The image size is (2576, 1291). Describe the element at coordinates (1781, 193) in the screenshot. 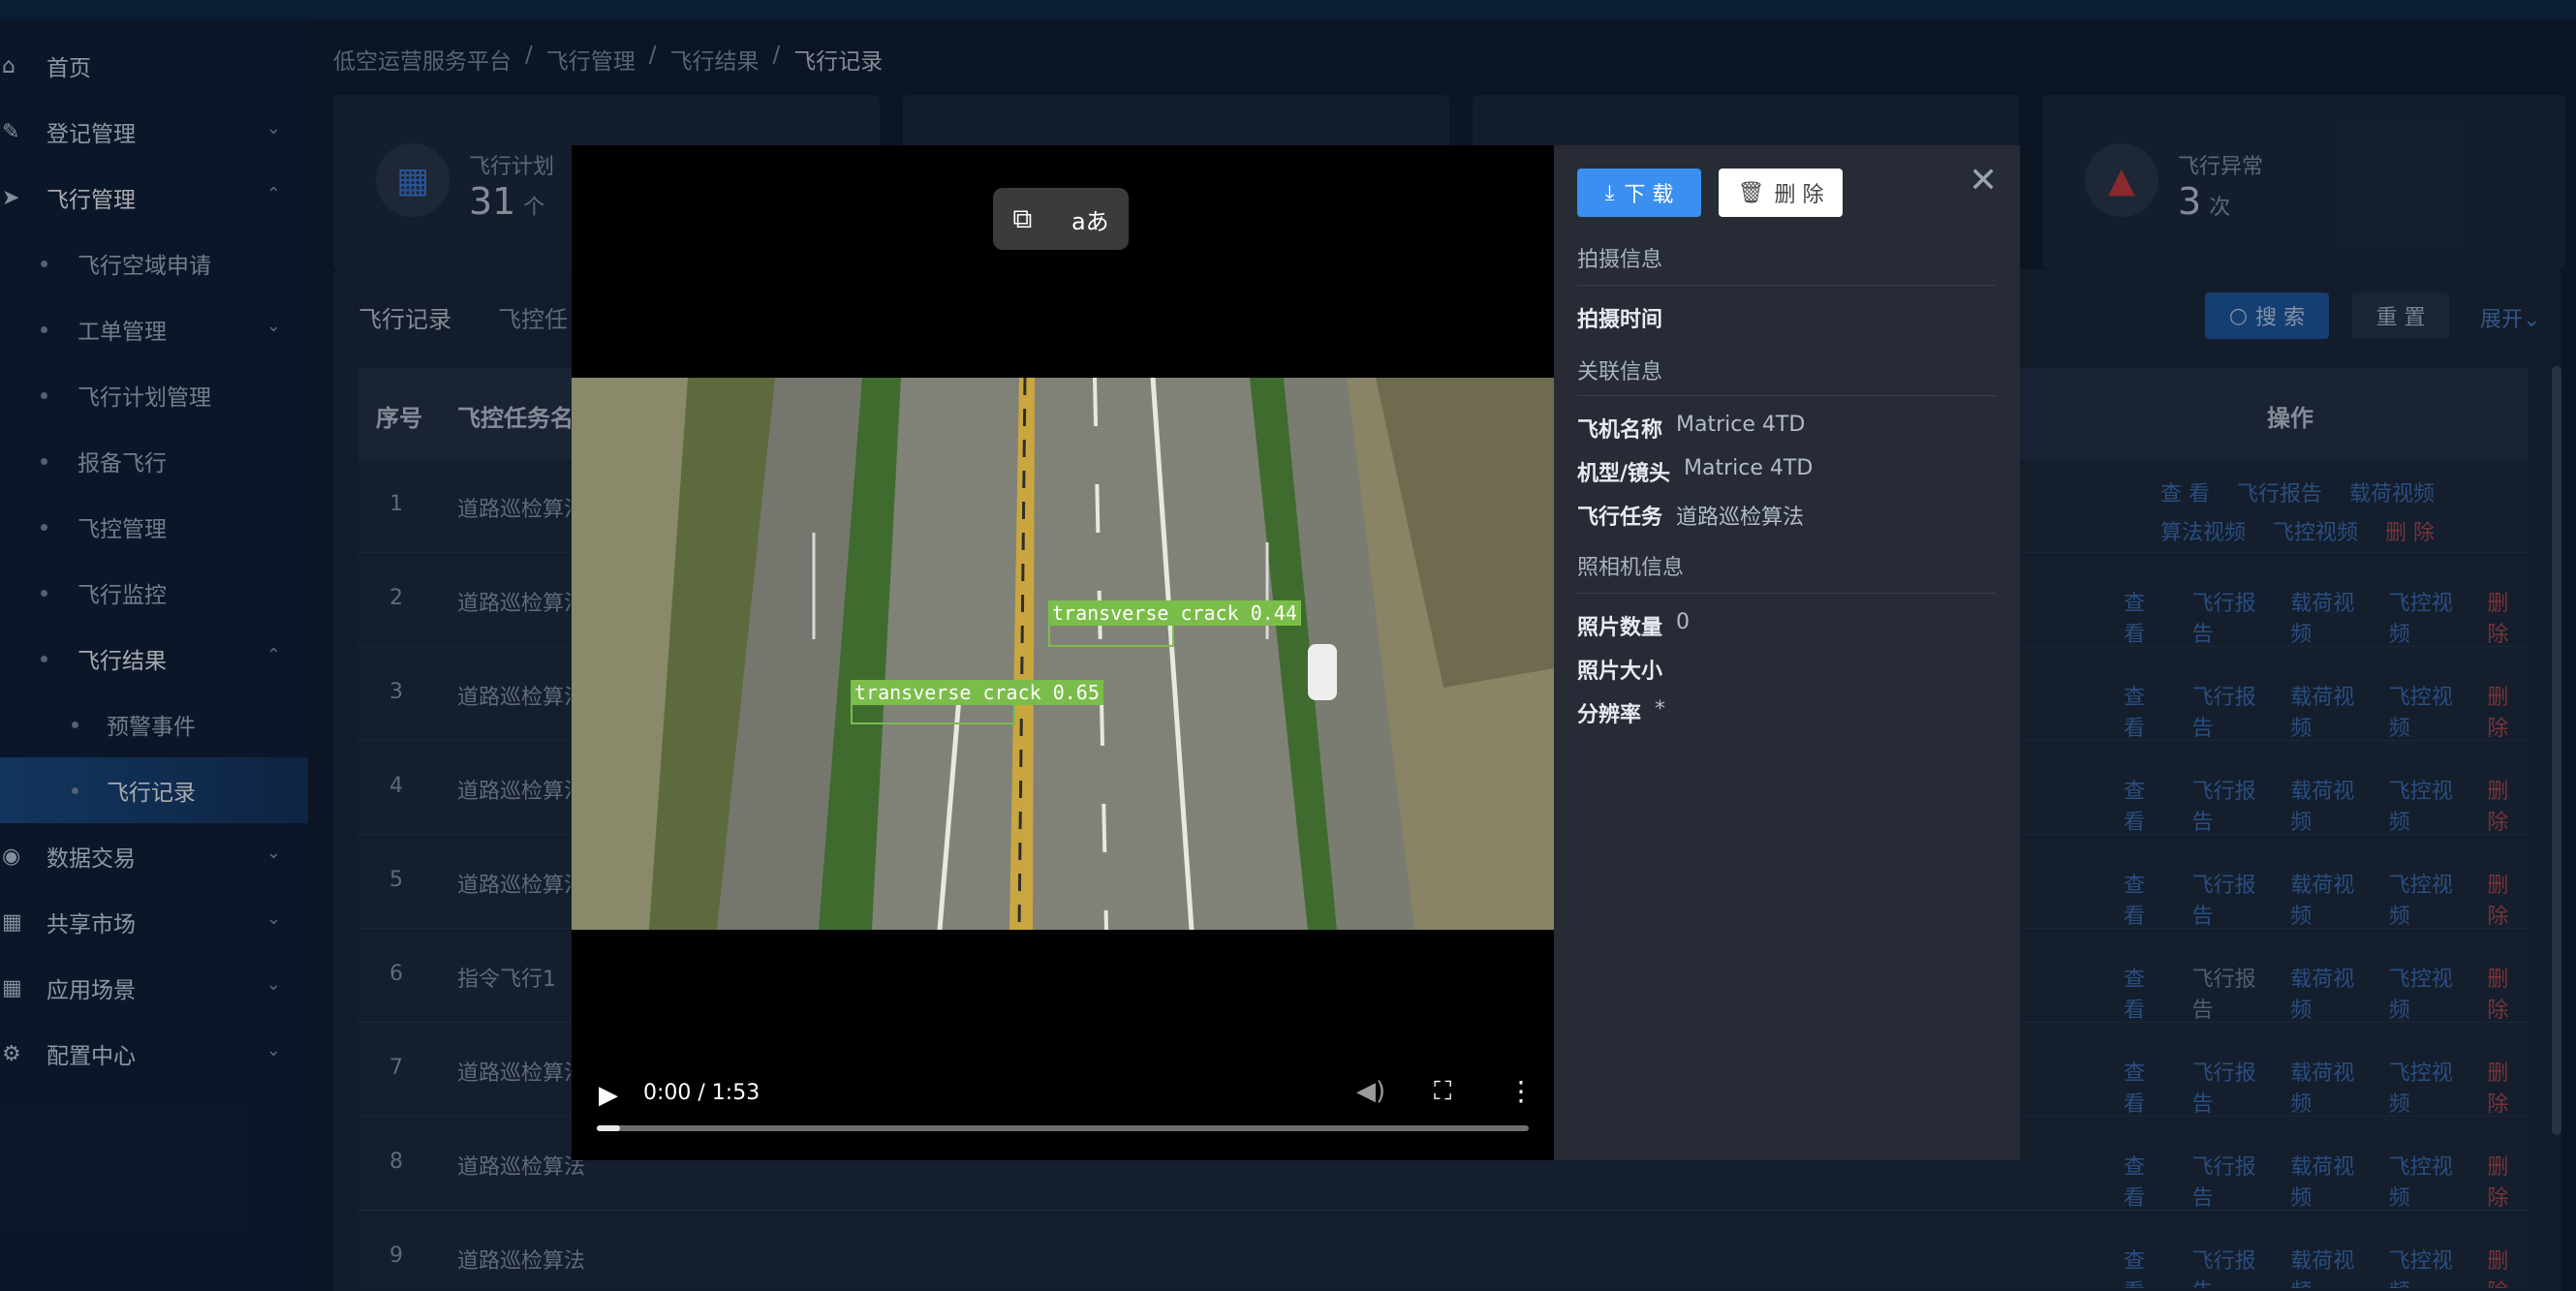

I see `delete-button: 🗑 删 除` at that location.